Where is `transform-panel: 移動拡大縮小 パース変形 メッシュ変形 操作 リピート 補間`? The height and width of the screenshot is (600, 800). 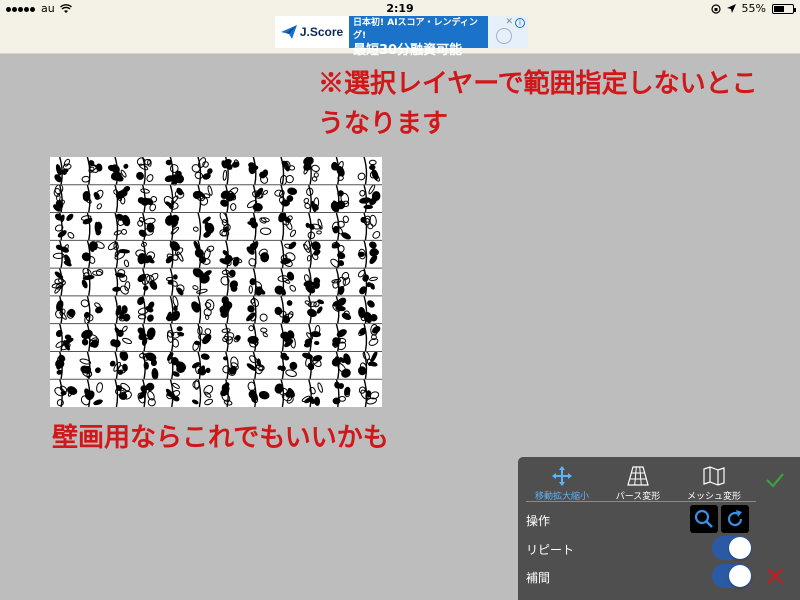
transform-panel: 移動拡大縮小 パース変形 メッシュ変形 操作 リピート 補間 is located at coordinates (659, 528).